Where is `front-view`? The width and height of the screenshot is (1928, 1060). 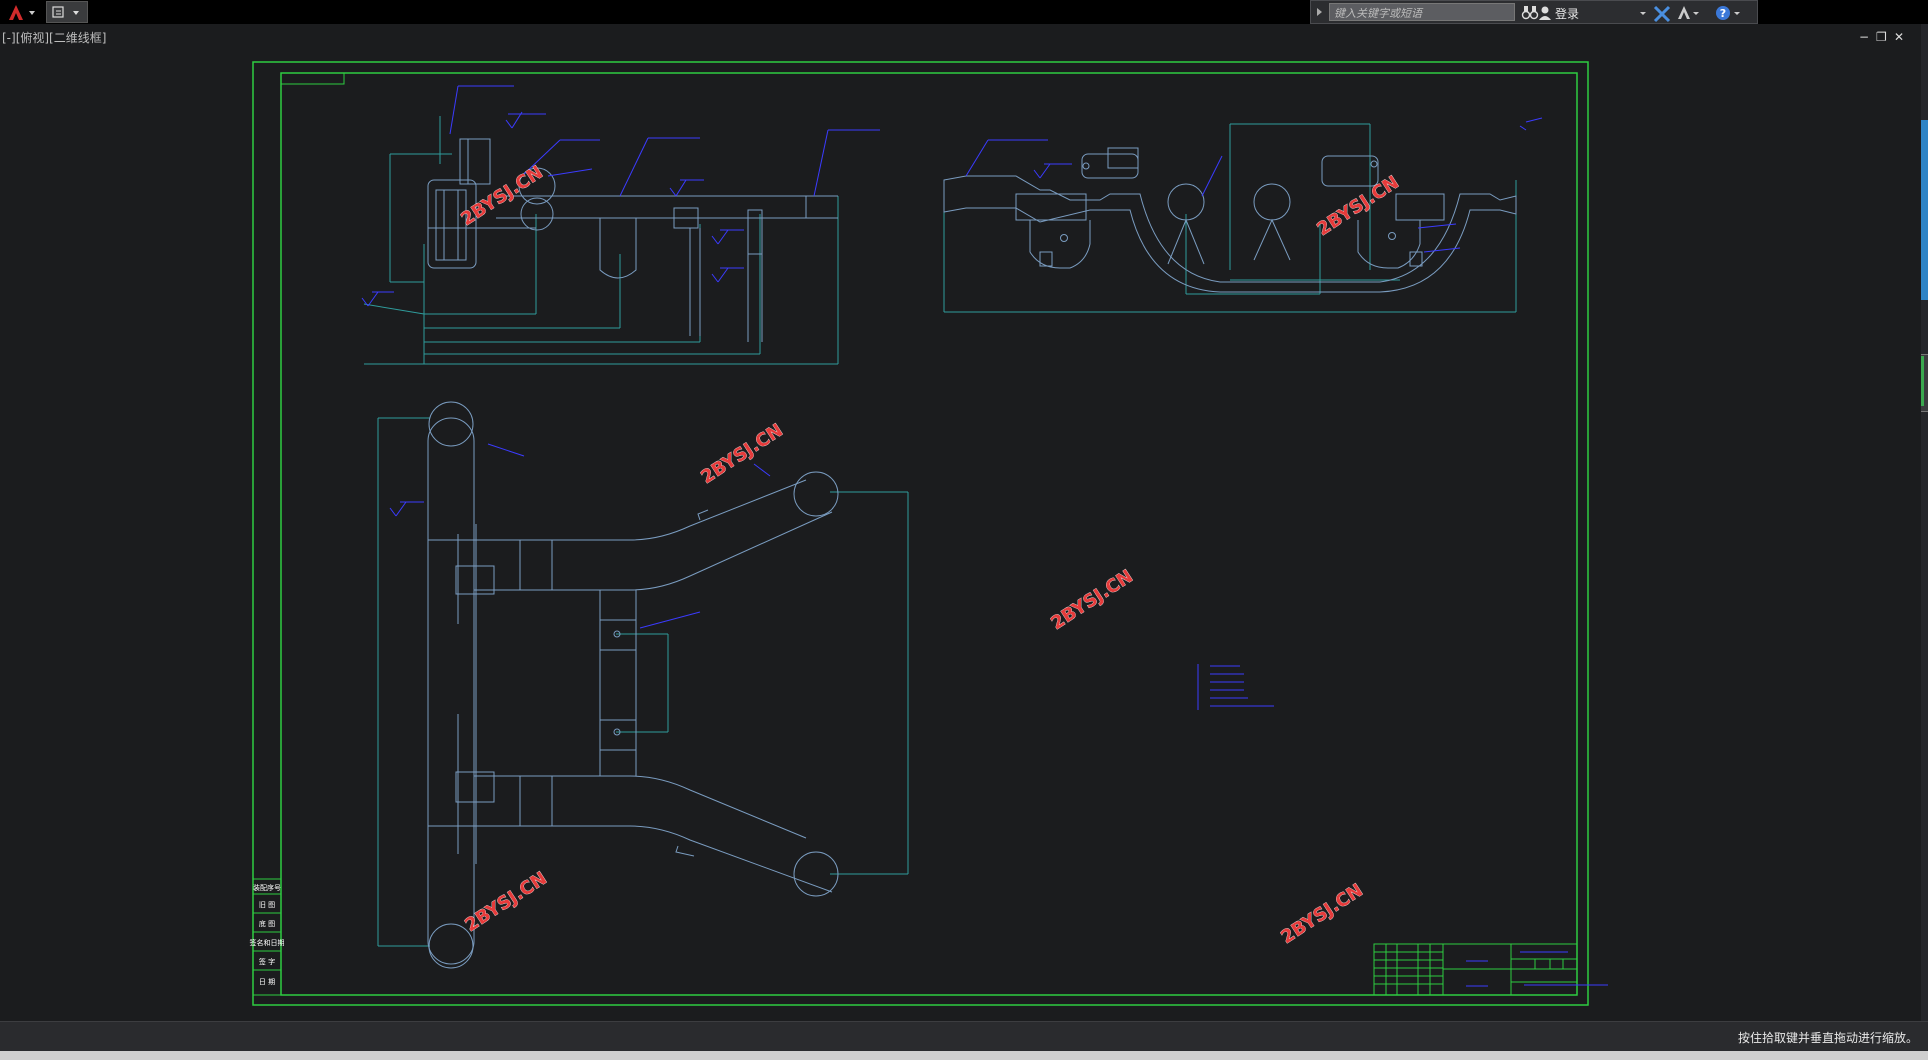
front-view is located at coordinates (620, 225).